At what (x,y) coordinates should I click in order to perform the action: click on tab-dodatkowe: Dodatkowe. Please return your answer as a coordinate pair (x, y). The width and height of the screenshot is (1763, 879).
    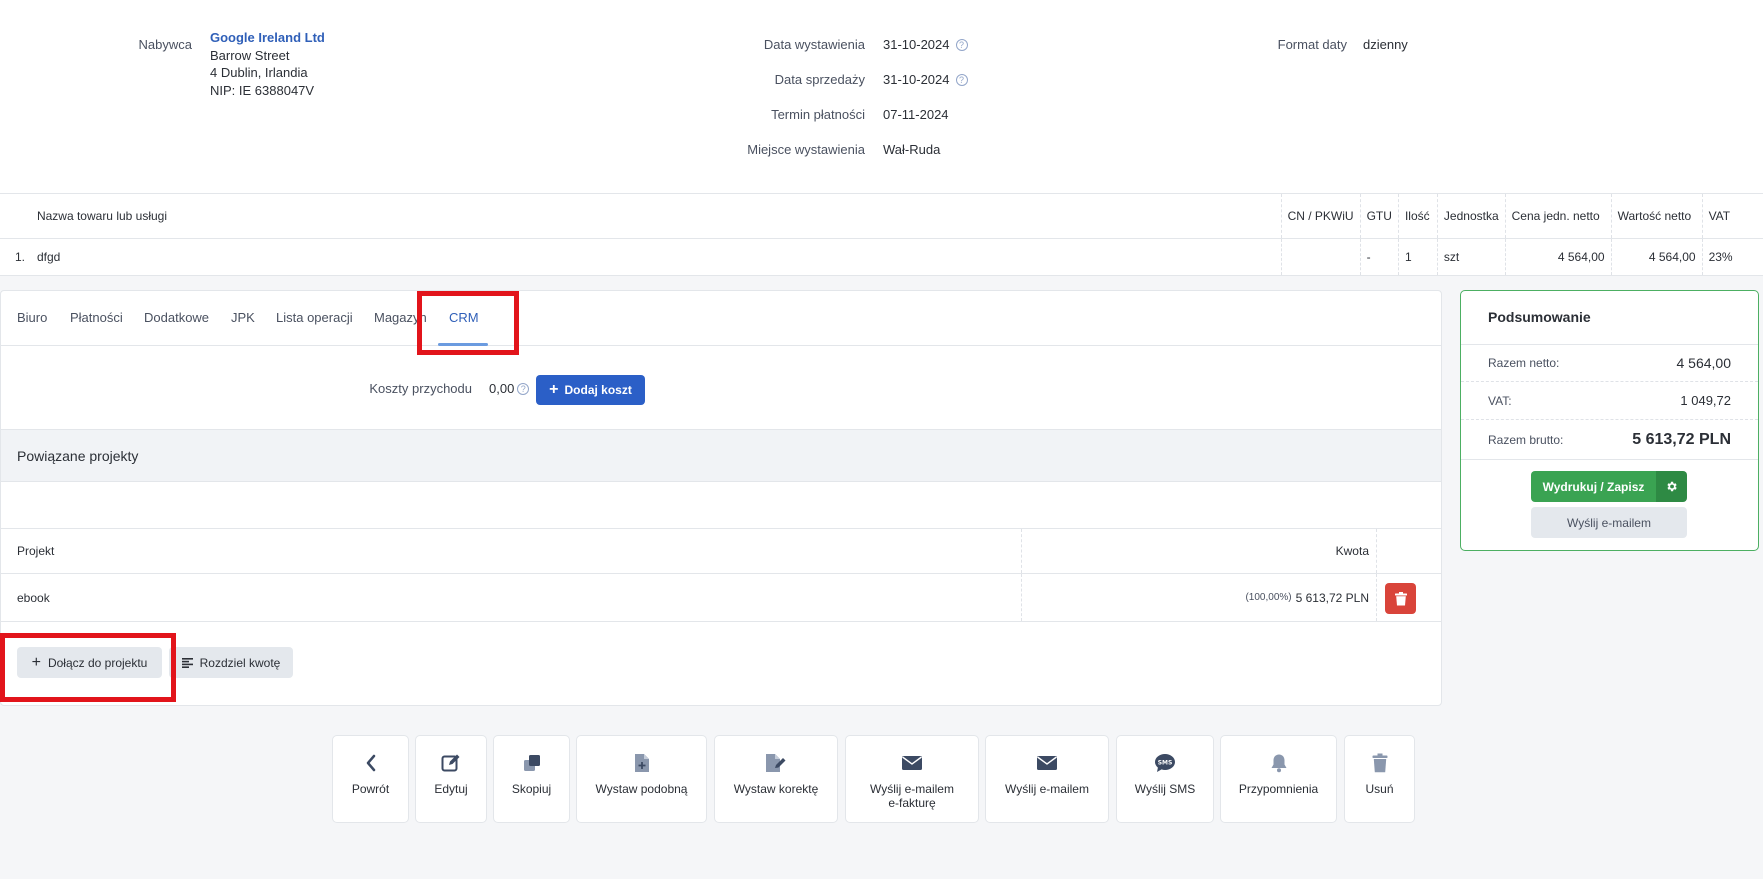
    Looking at the image, I should click on (176, 317).